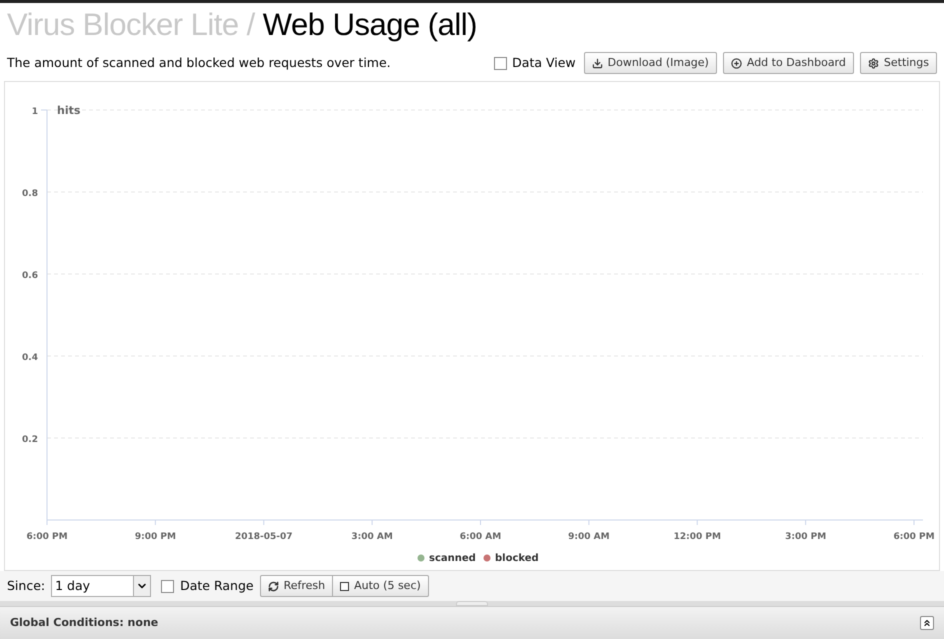  Describe the element at coordinates (381, 586) in the screenshot. I see `auto-refresh-button: Auto (5 sec)` at that location.